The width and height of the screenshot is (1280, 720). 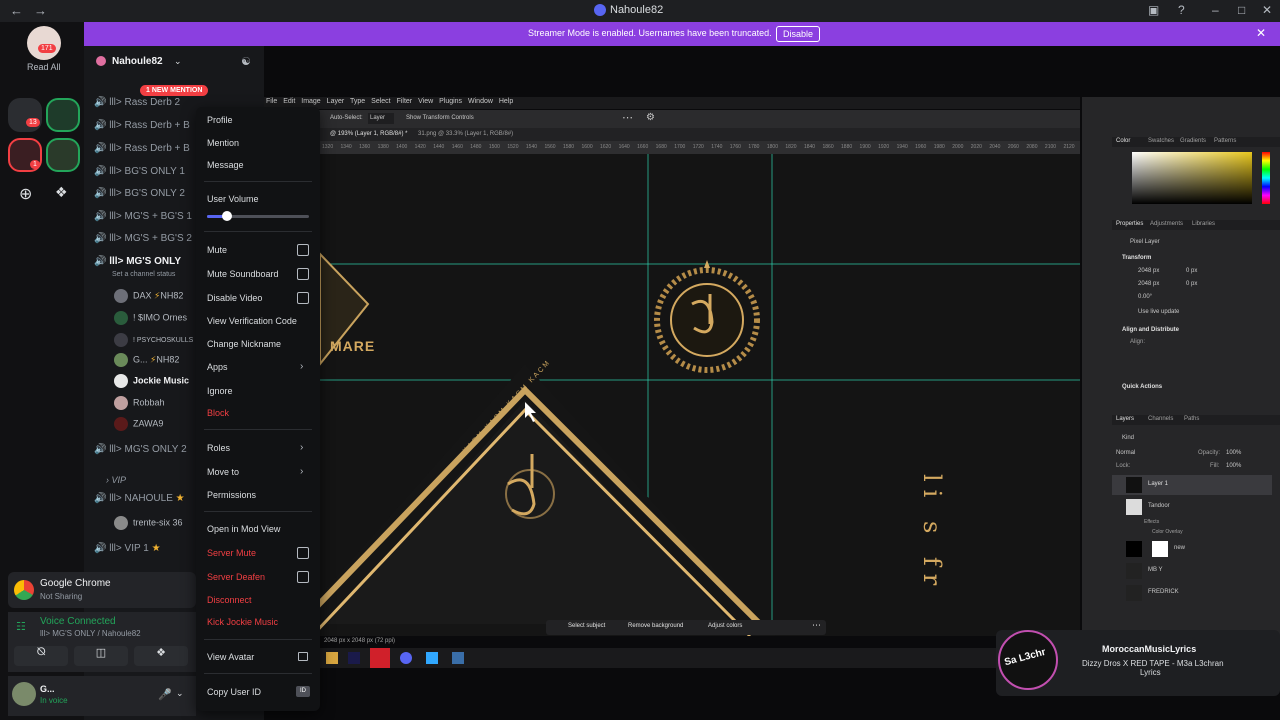 I want to click on tab-channels: Channels, so click(x=1160, y=419).